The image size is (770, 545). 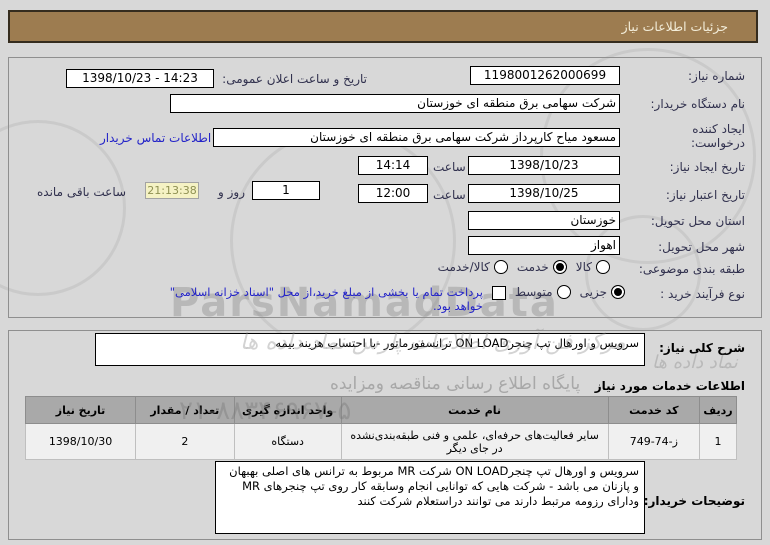 What do you see at coordinates (694, 501) in the screenshot?
I see `buyer-notes-label: توضیحات خریدار:` at bounding box center [694, 501].